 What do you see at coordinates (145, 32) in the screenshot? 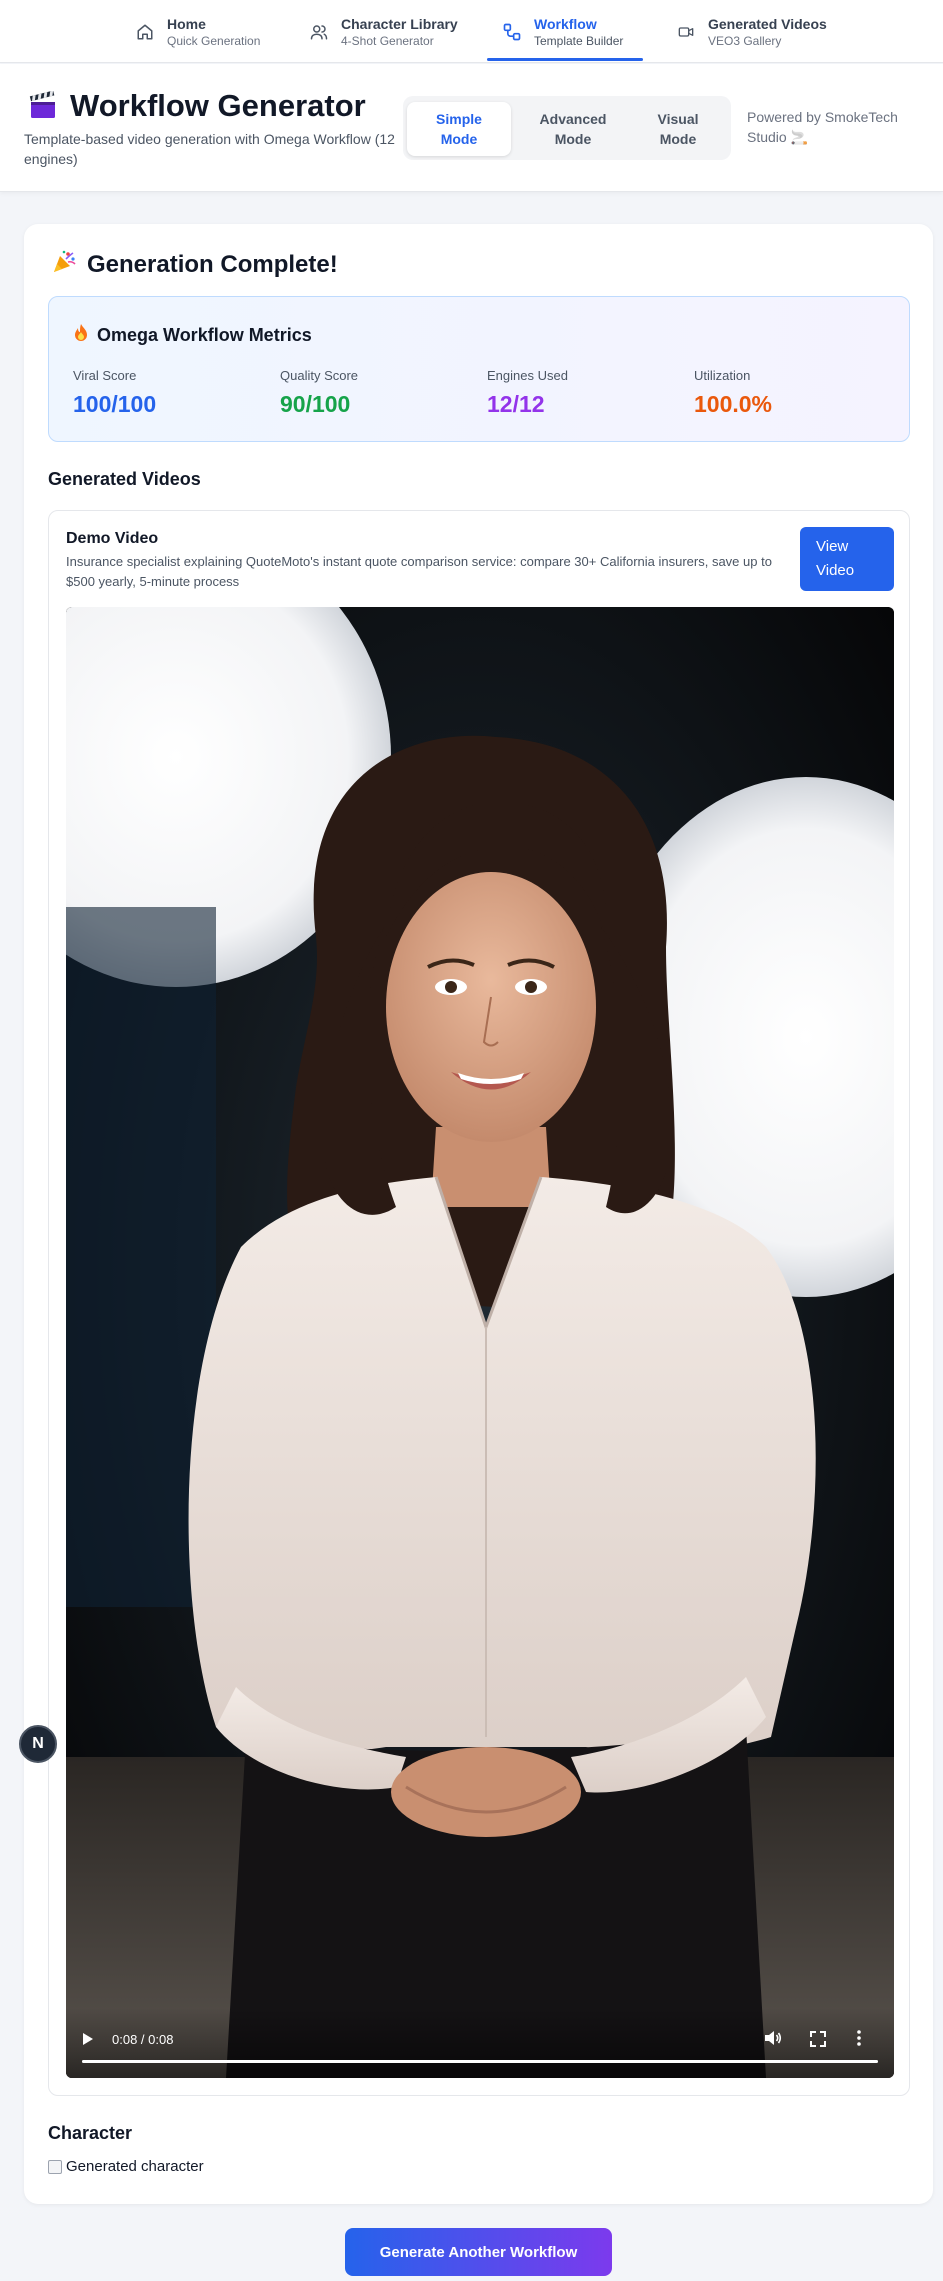
I see `home-icon` at bounding box center [145, 32].